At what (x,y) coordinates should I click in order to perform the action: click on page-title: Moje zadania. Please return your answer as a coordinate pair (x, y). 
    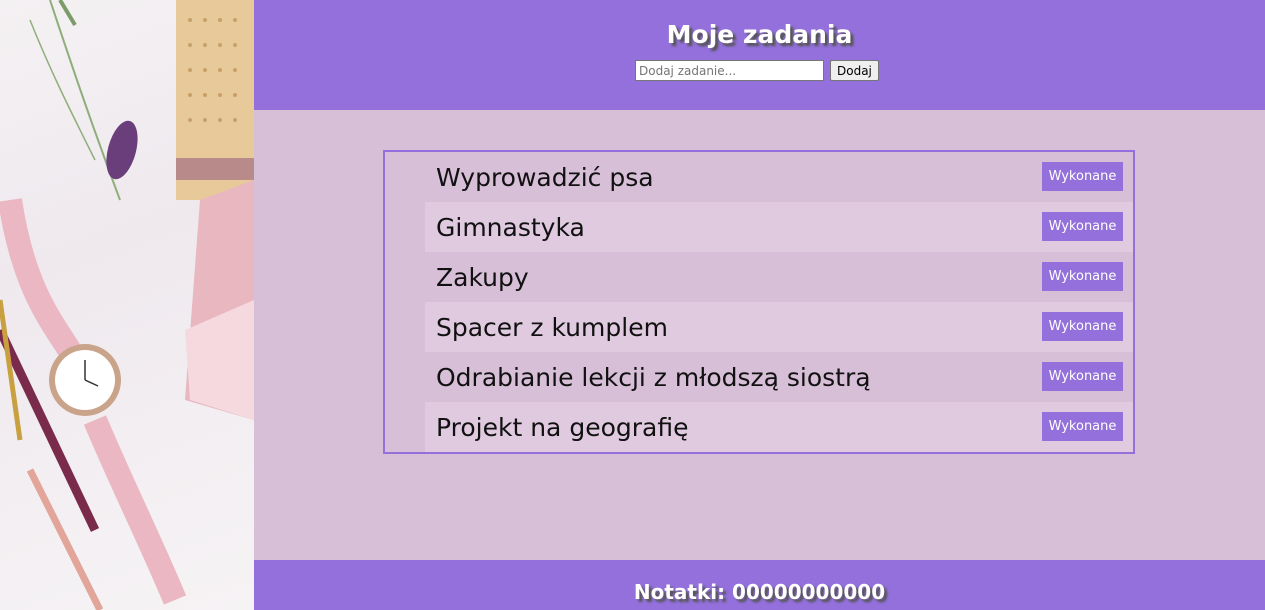
    Looking at the image, I should click on (759, 34).